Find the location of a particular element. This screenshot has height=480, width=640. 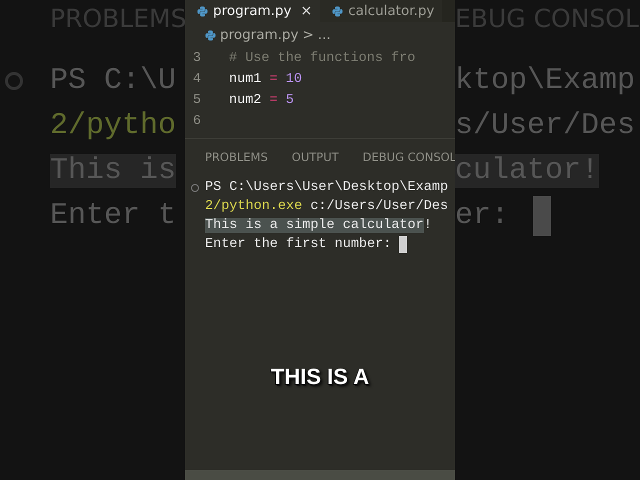

code-line: num2 = 5 is located at coordinates (261, 100).